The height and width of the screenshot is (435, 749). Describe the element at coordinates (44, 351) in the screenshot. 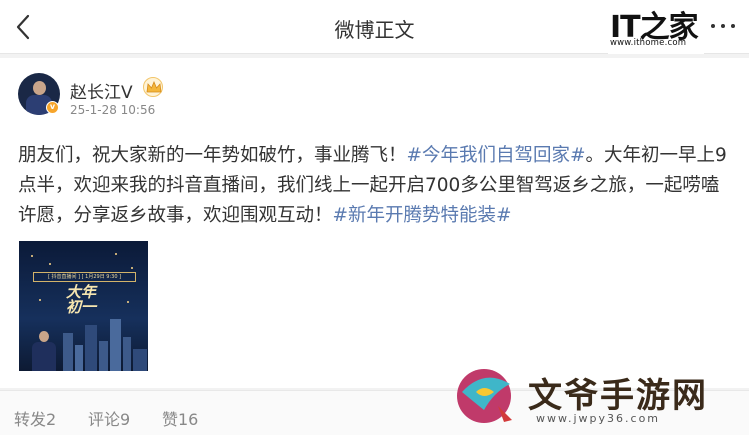

I see `image-person` at that location.